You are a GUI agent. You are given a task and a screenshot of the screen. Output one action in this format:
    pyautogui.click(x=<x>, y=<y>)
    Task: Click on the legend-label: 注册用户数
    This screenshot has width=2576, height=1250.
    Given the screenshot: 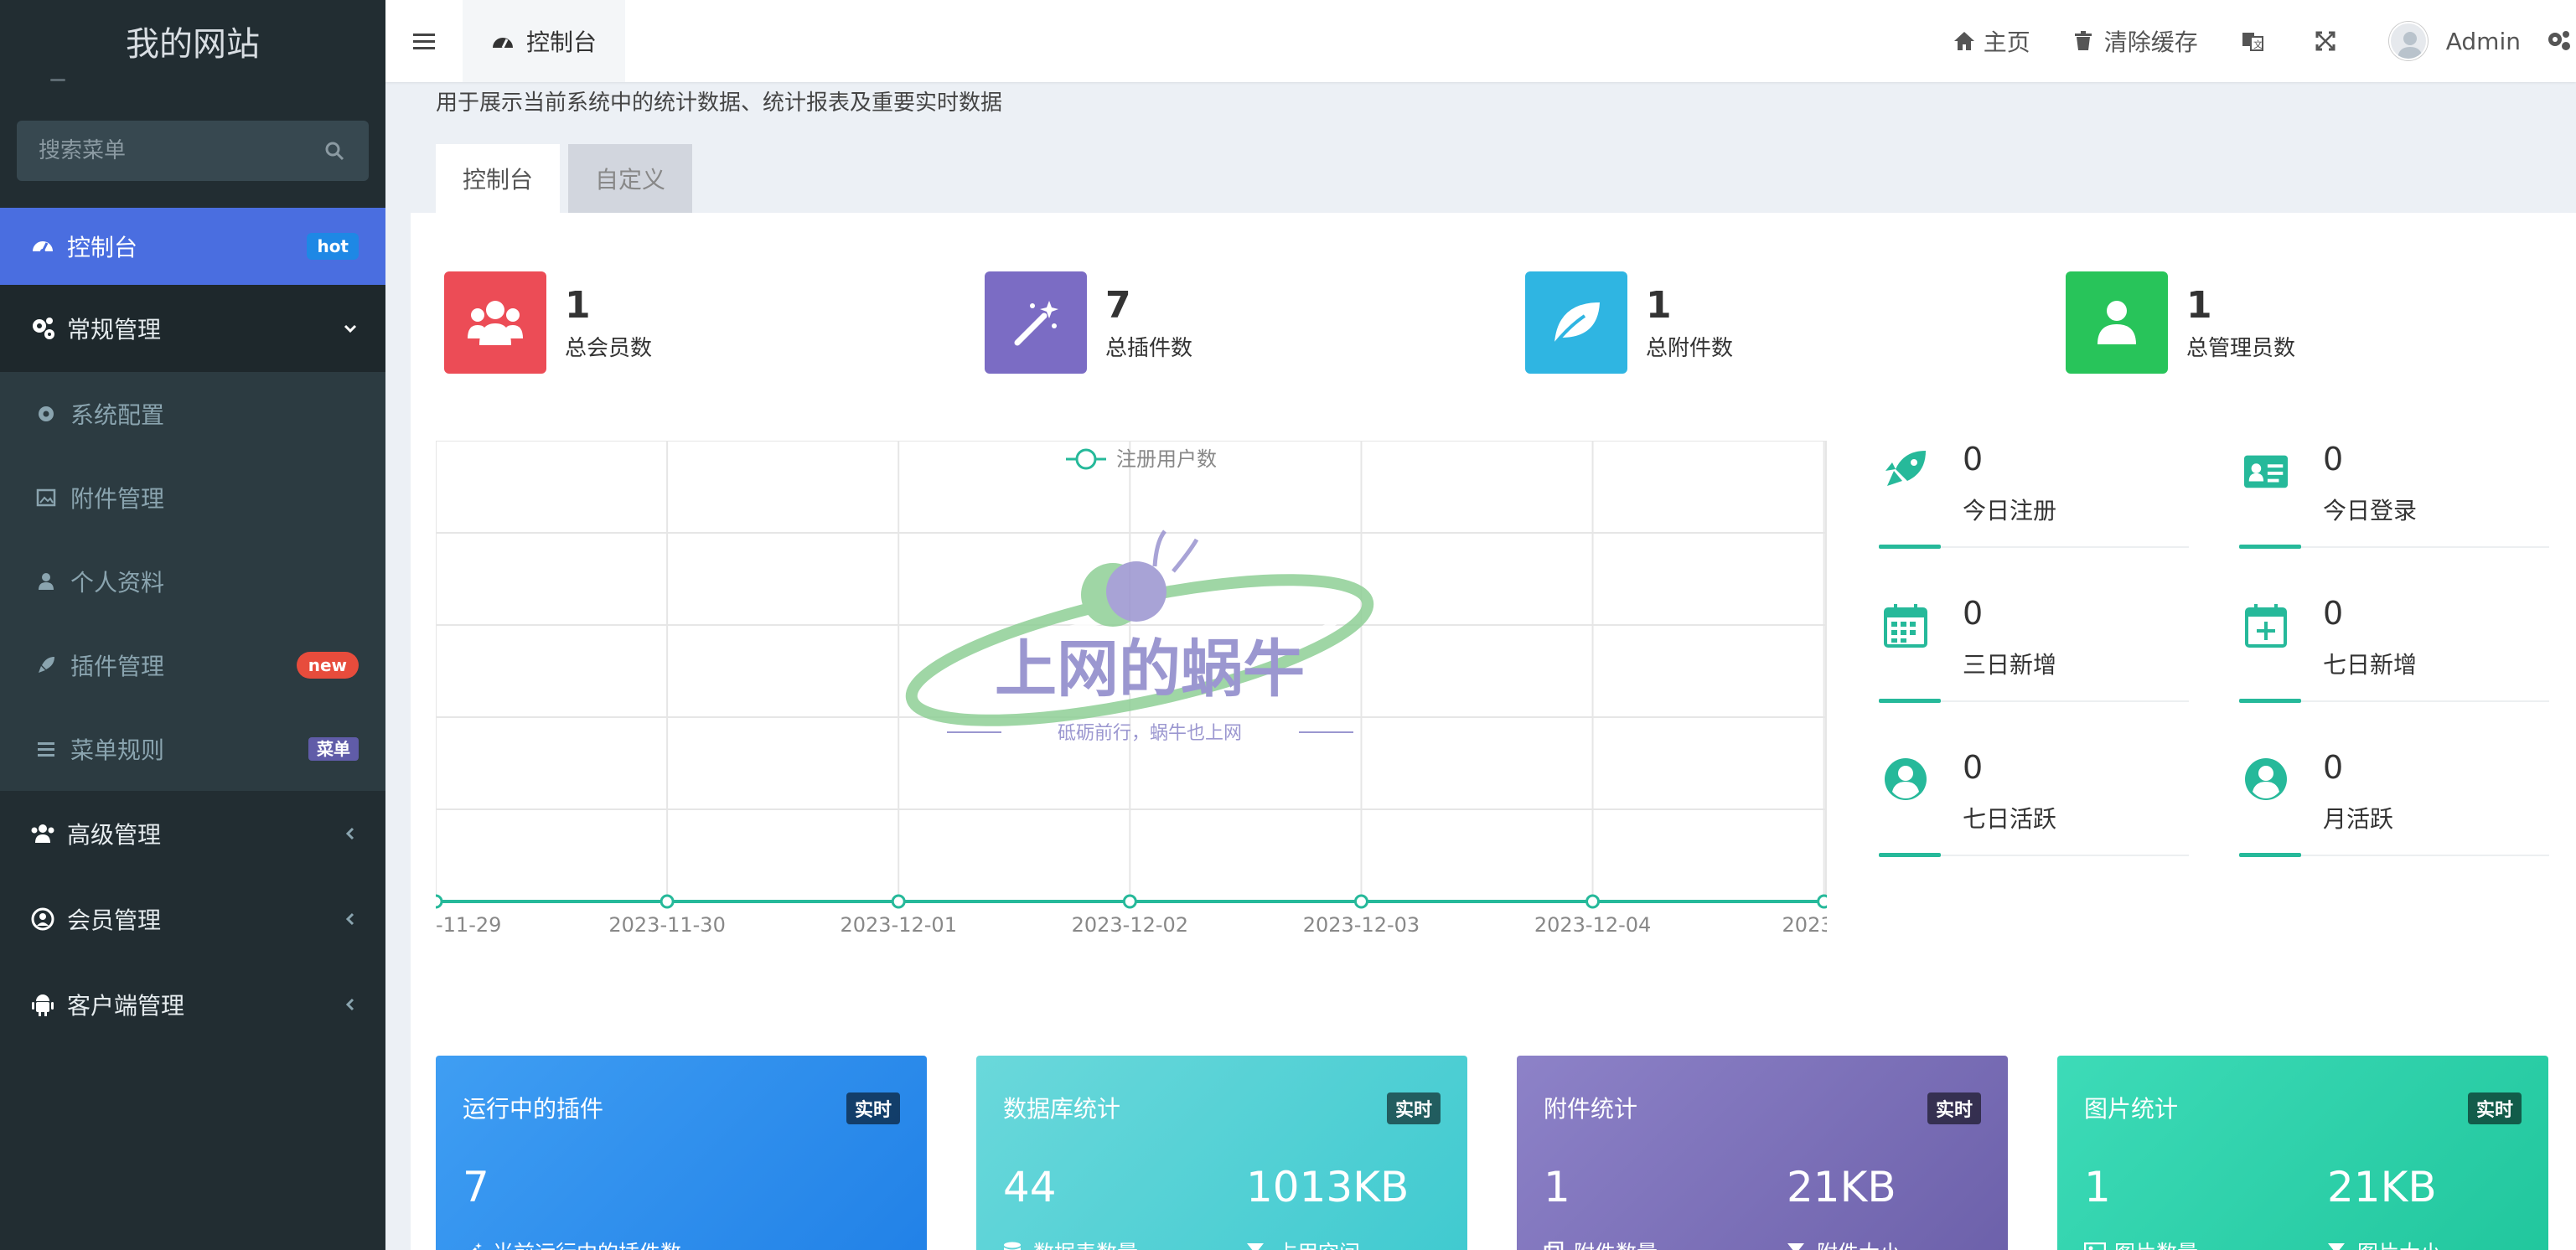 What is the action you would take?
    pyautogui.click(x=1166, y=459)
    